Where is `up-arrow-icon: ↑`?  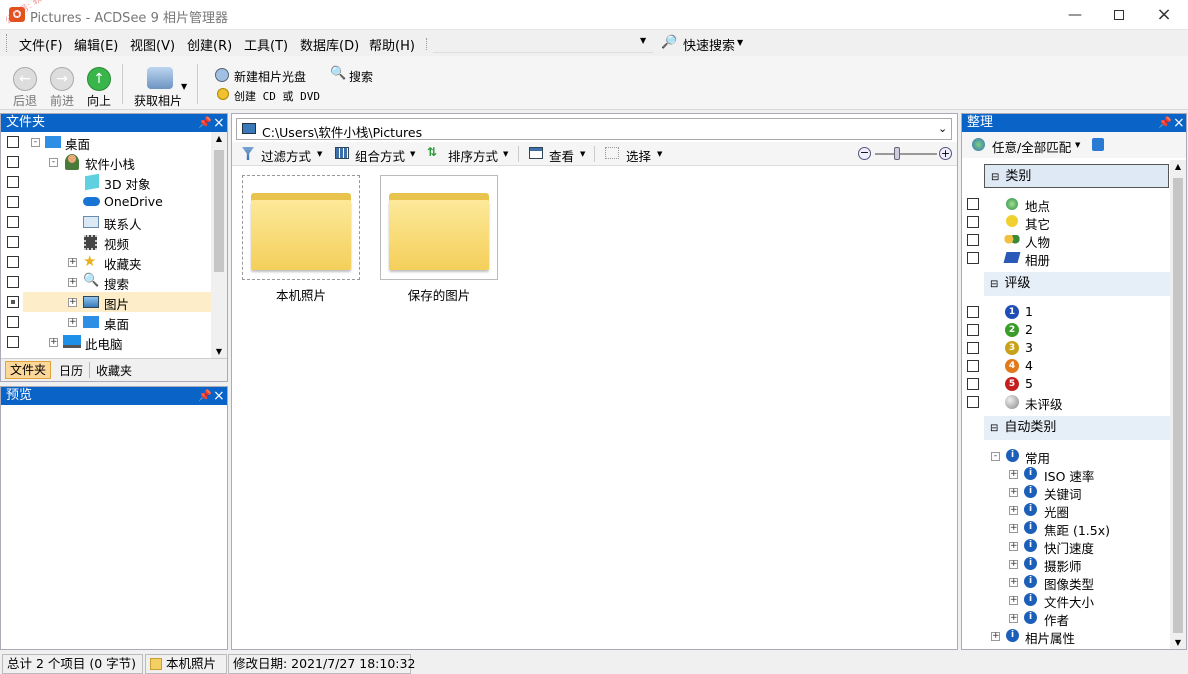
up-arrow-icon: ↑ is located at coordinates (99, 79).